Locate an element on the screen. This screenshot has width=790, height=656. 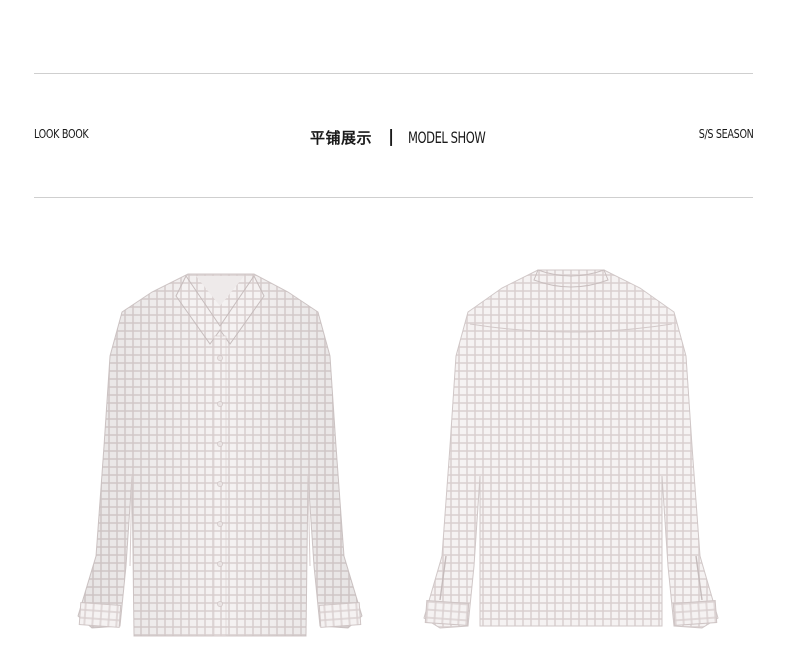
section-title: 平铺展示 | MODEL SHOW is located at coordinates (413, 137).